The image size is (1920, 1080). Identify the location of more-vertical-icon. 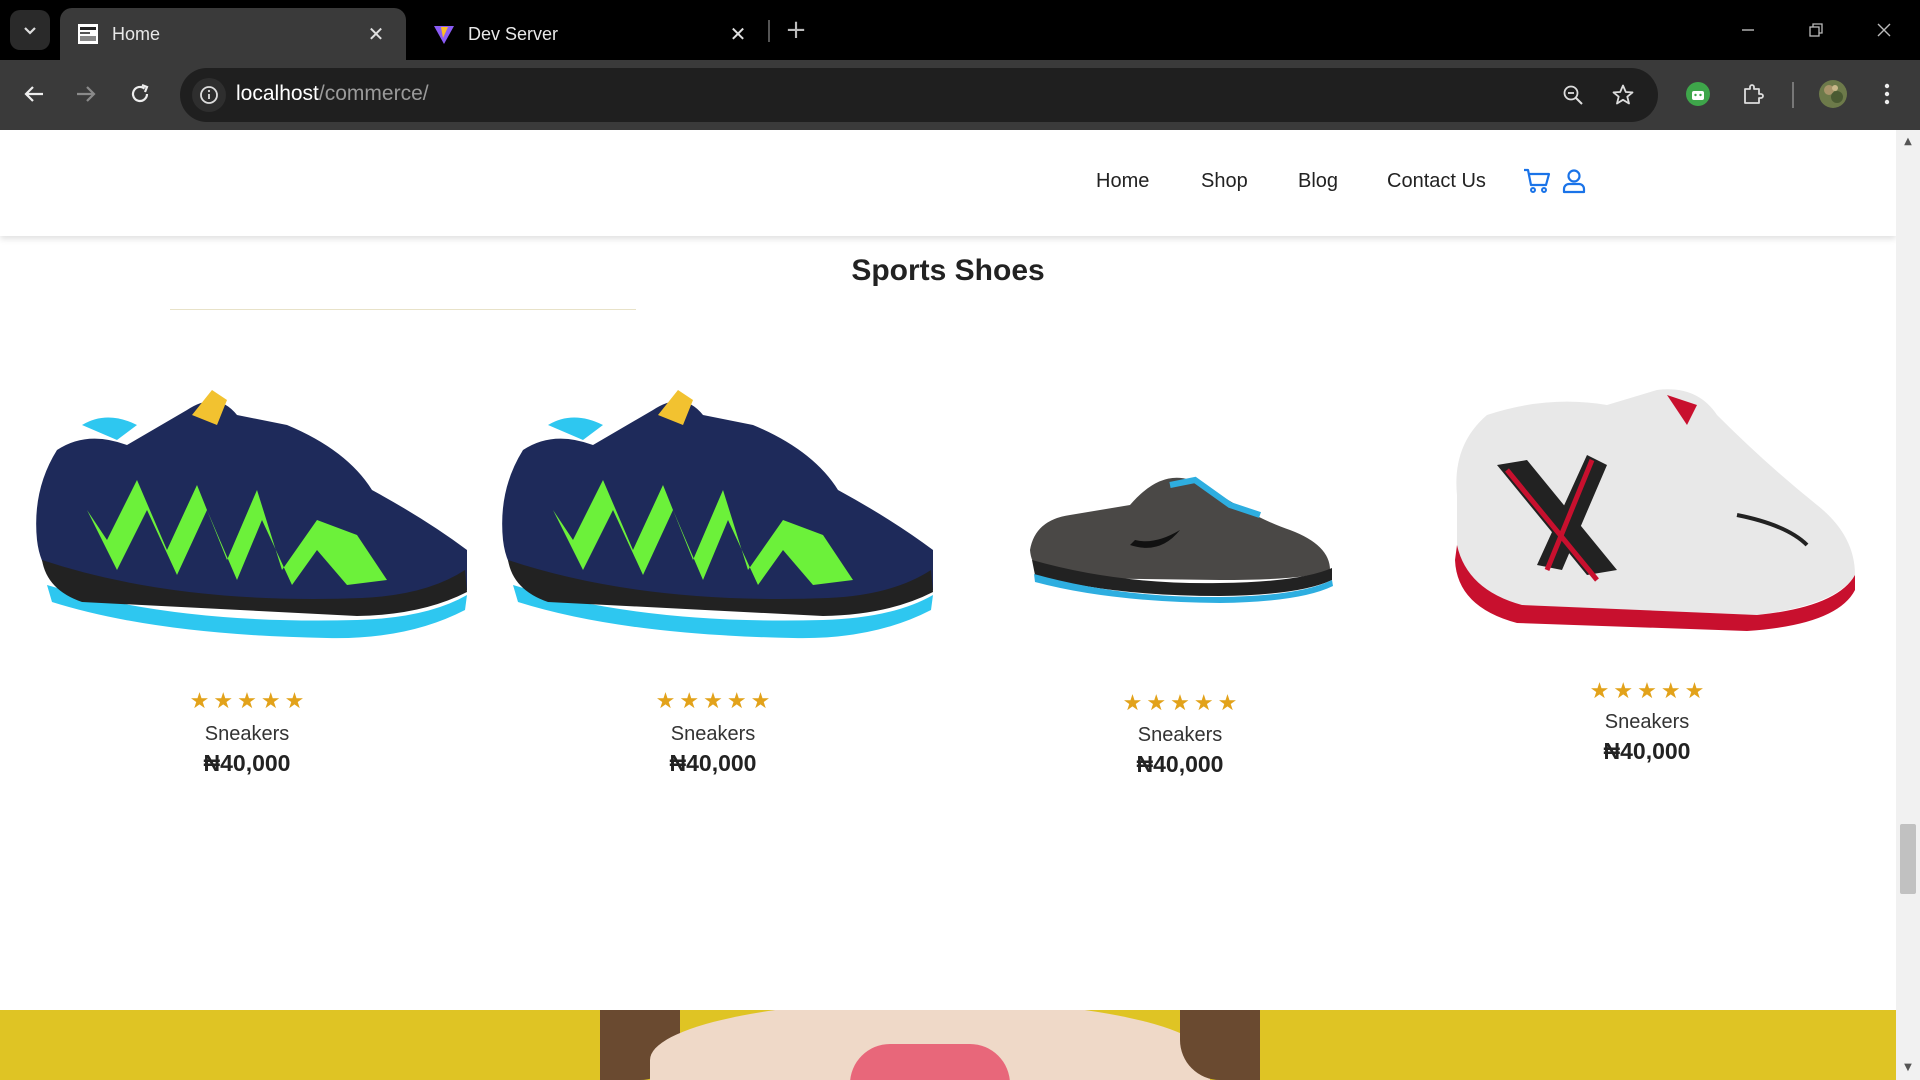
(1887, 94).